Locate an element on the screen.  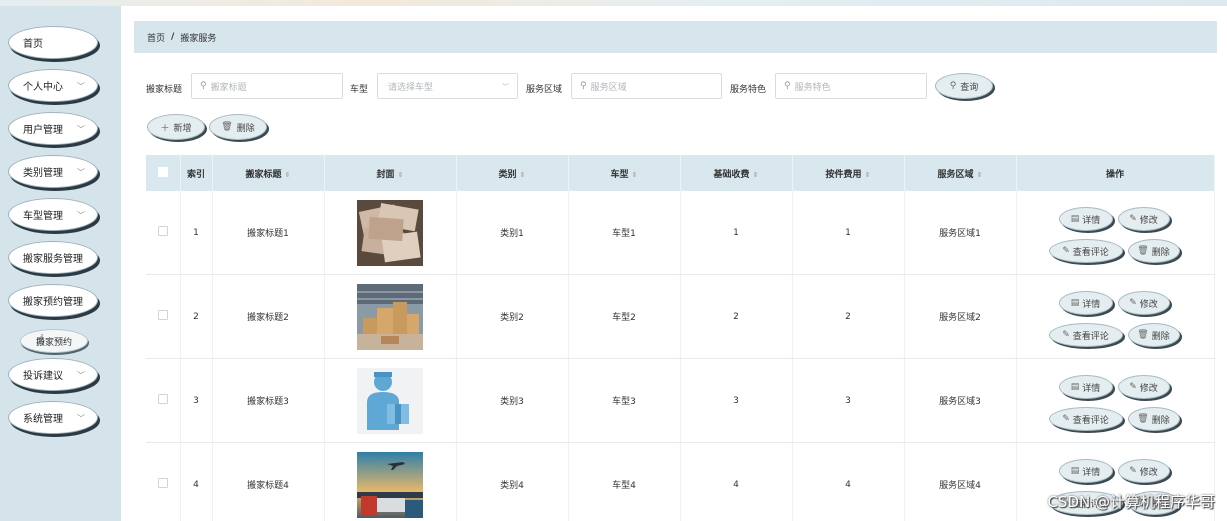
cell-title: 搬家标题4 is located at coordinates (268, 481).